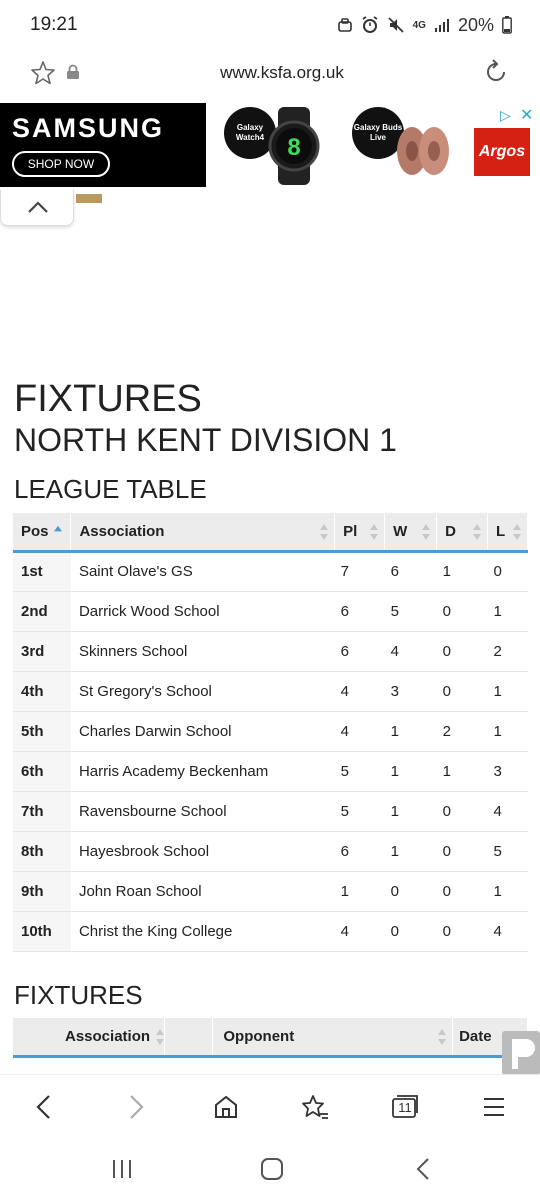 This screenshot has height=1200, width=540. I want to click on ad-brand: SAMSUNG, so click(88, 128).